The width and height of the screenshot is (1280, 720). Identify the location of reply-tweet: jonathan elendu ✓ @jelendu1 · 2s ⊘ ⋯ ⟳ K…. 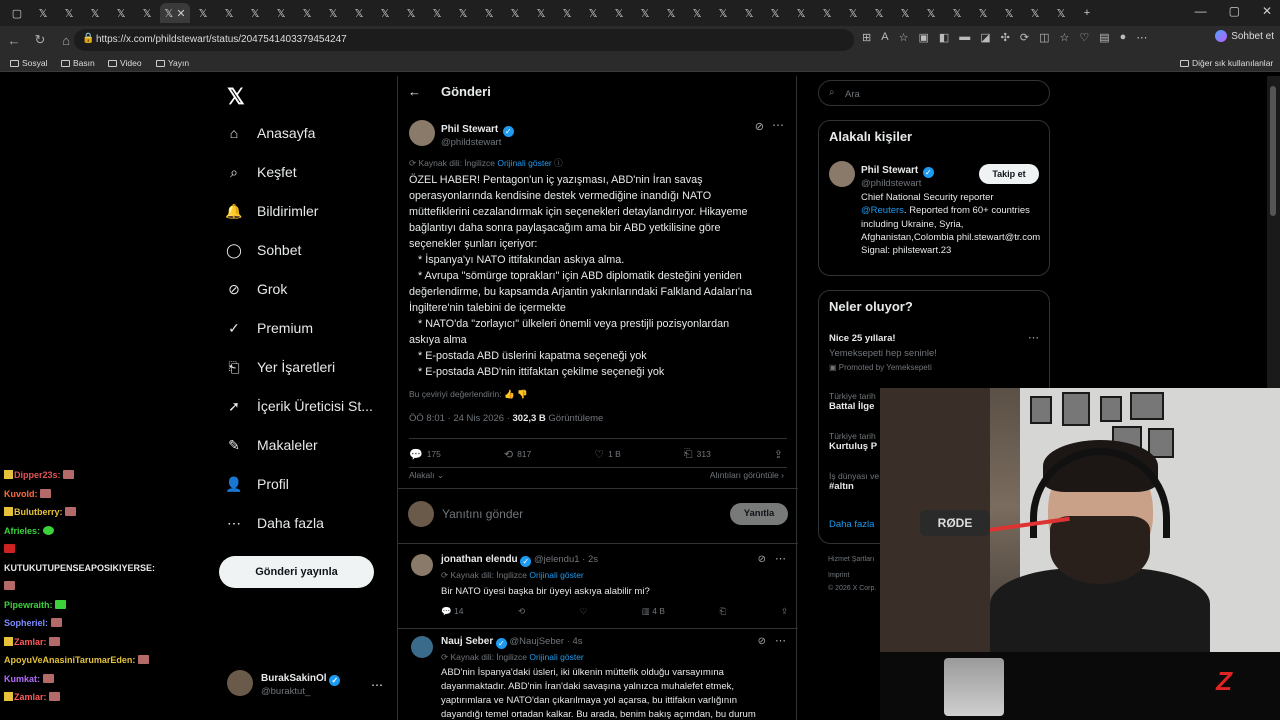
(598, 590).